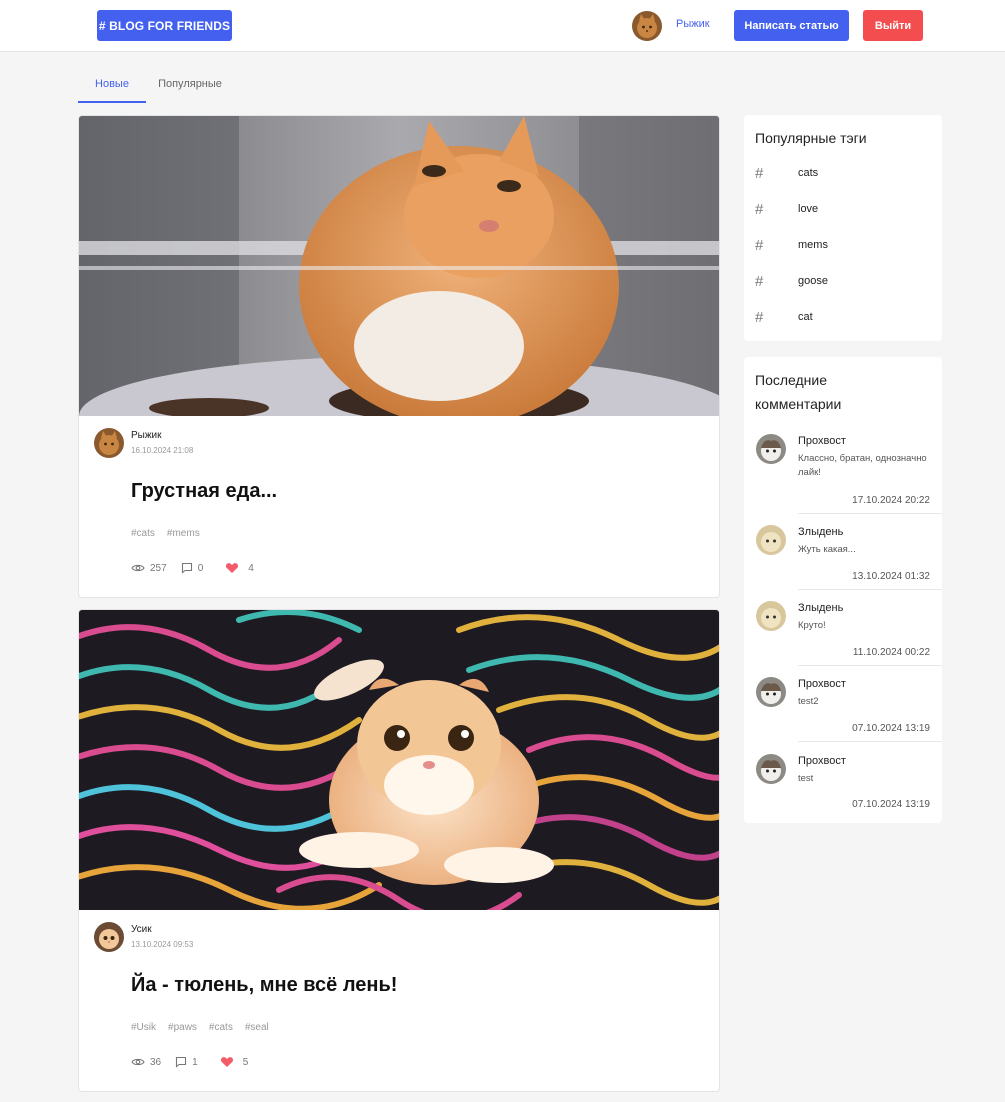 The width and height of the screenshot is (1005, 1102). I want to click on likes-stat: 4, so click(239, 568).